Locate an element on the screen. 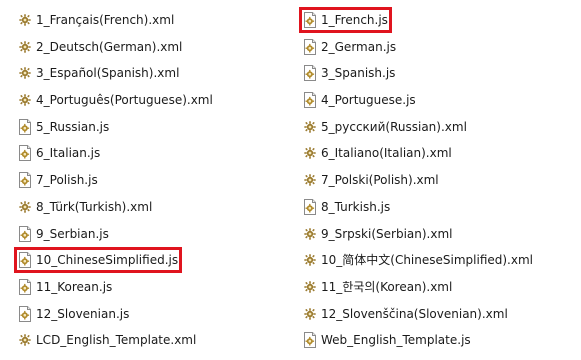  file-item: 10_简体中文(ChineseSimplified).xml is located at coordinates (441, 260).